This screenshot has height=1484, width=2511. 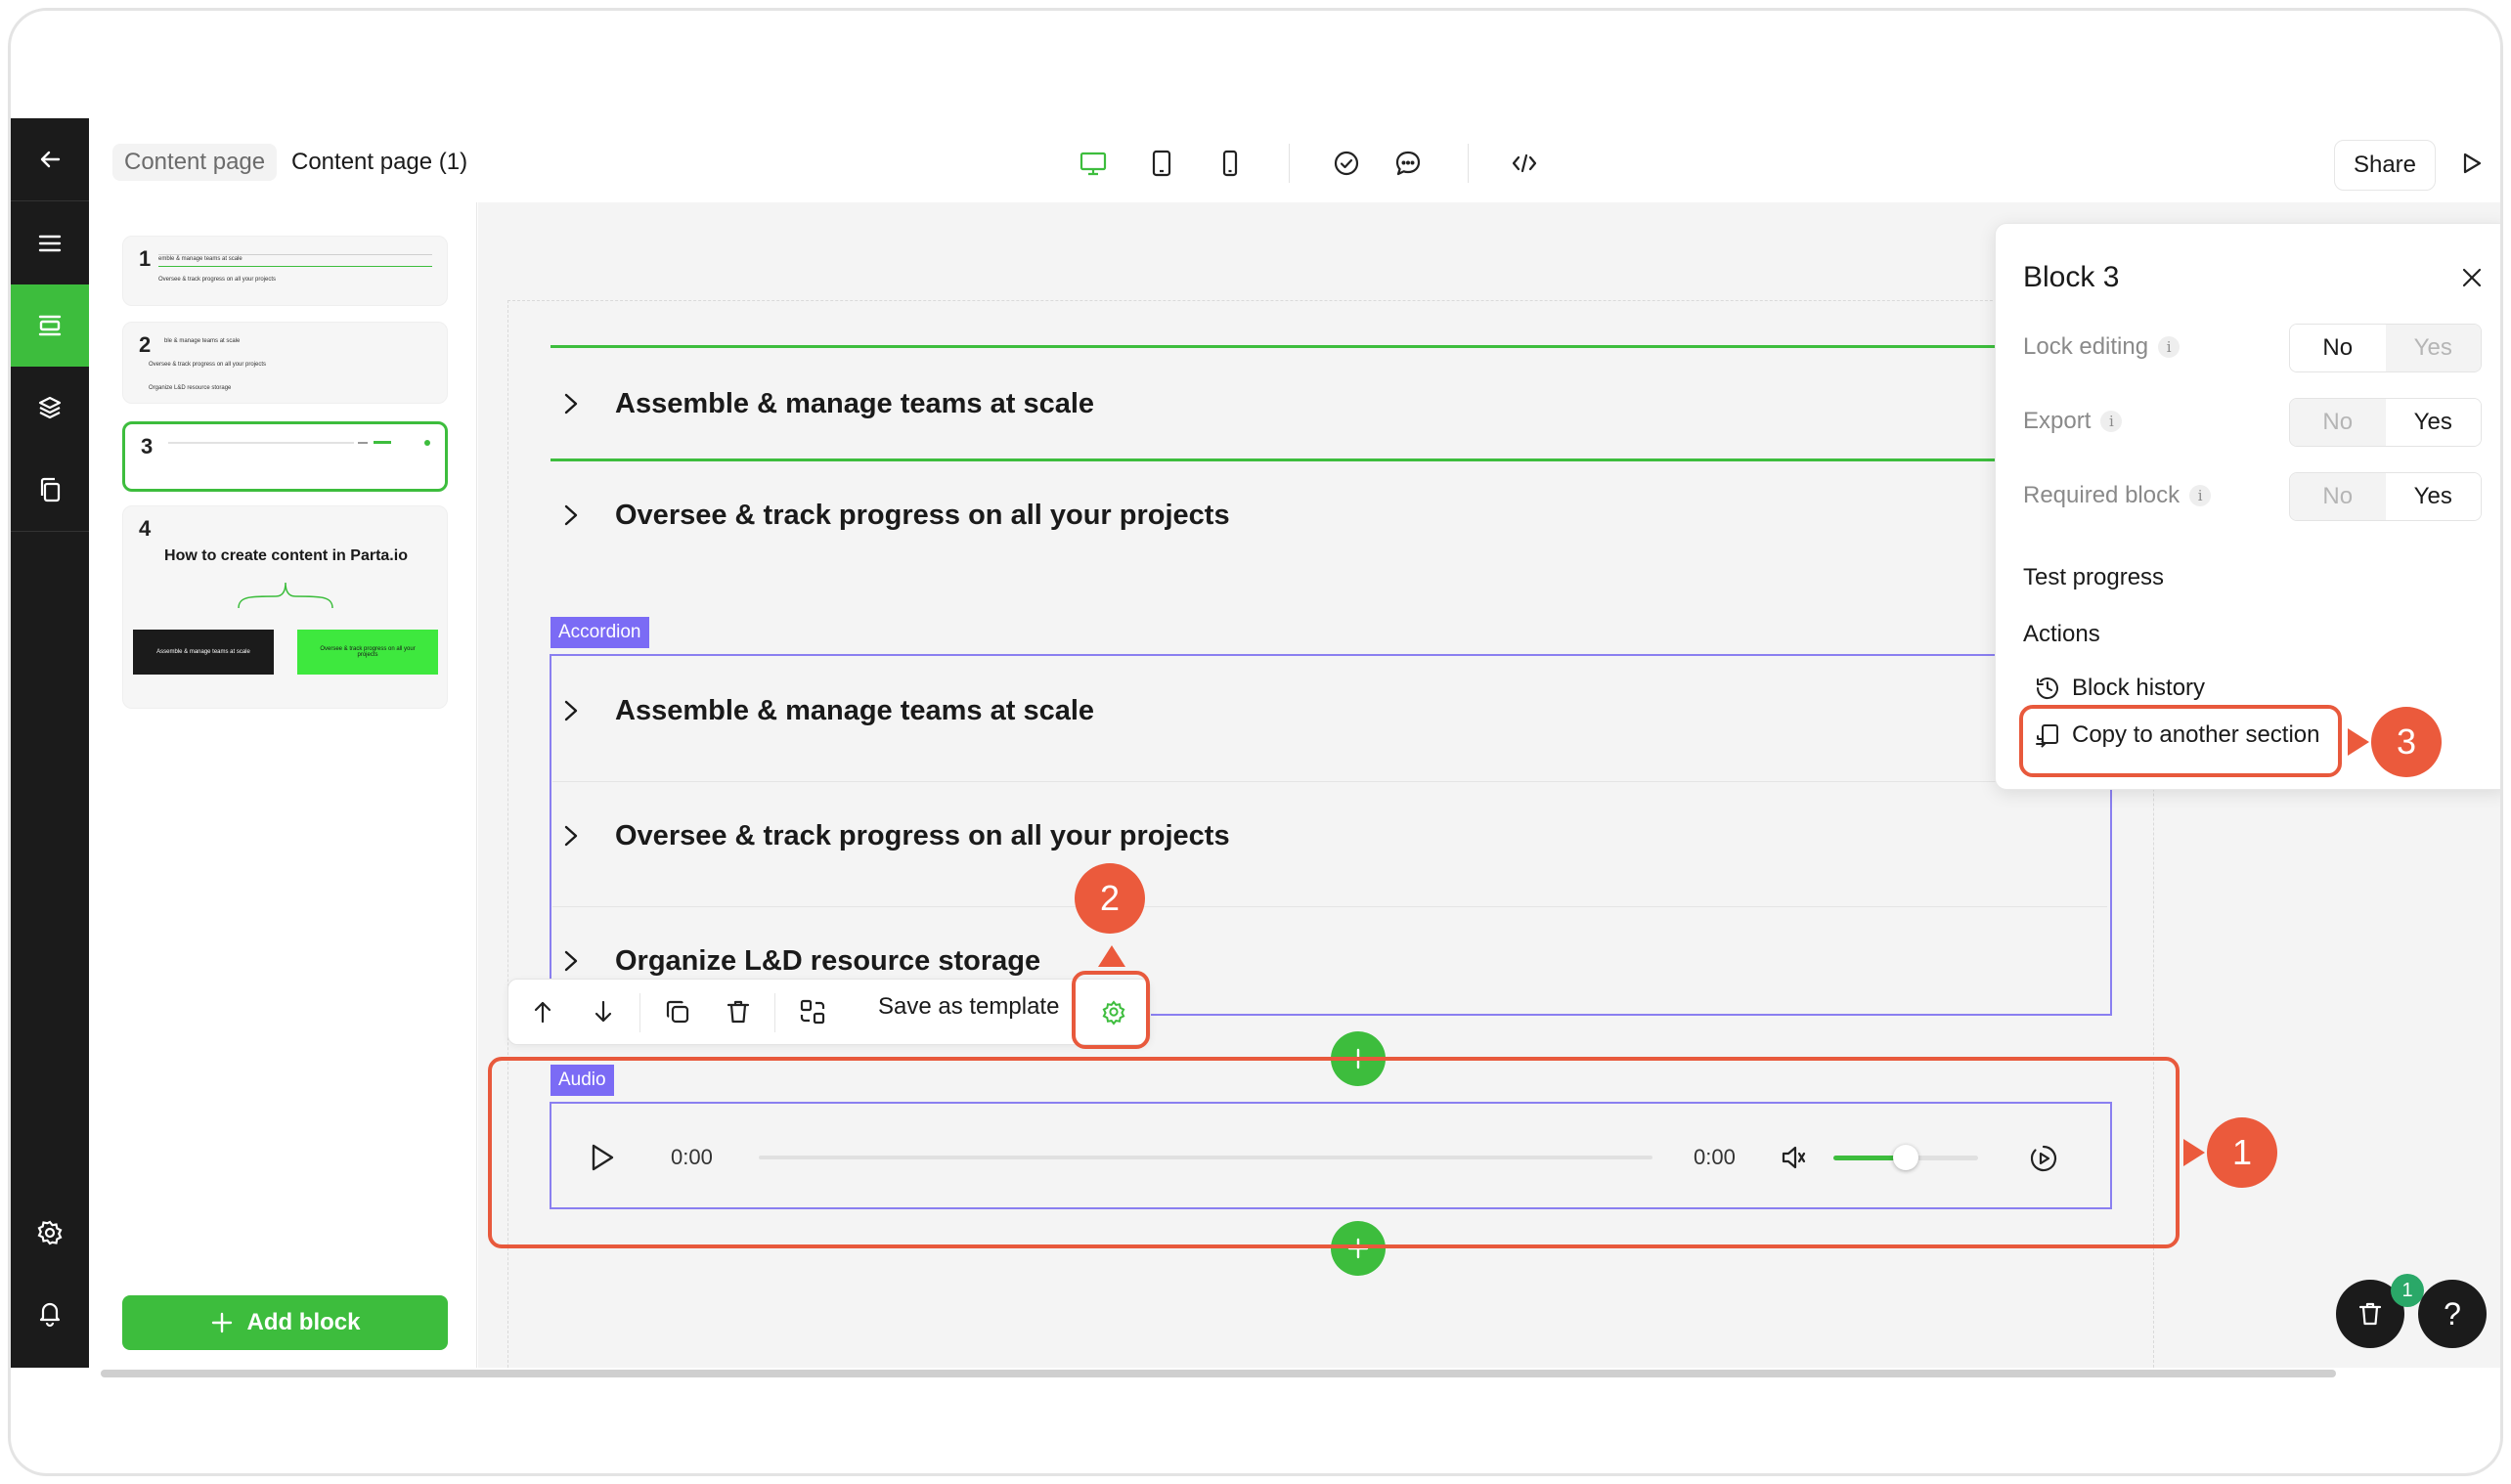 I want to click on menu-button, so click(x=50, y=243).